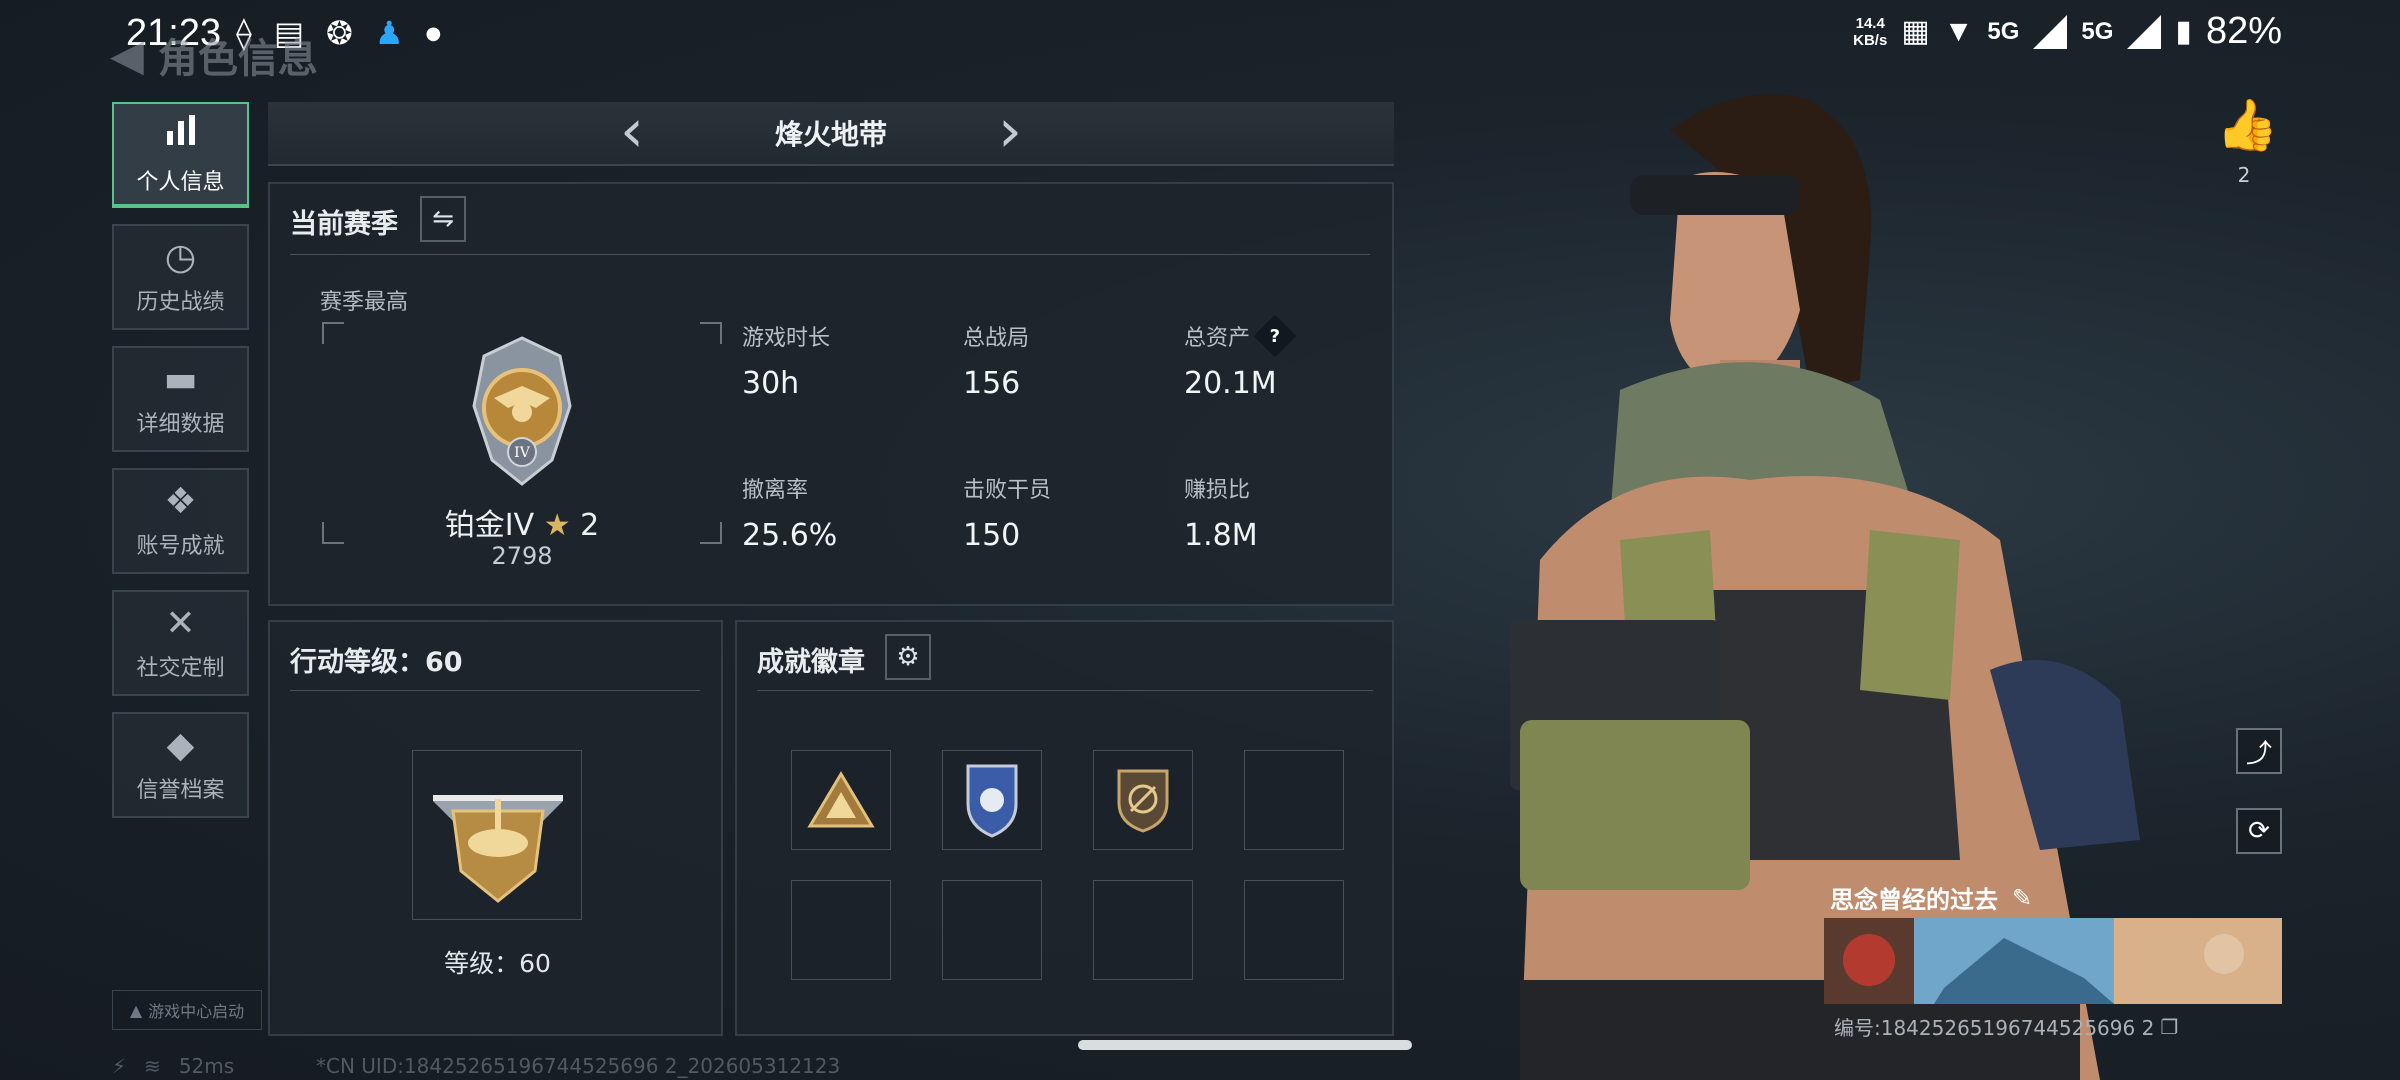 This screenshot has height=1080, width=2400. I want to click on sidebar-item-credit: ◆ 信誉档案, so click(180, 765).